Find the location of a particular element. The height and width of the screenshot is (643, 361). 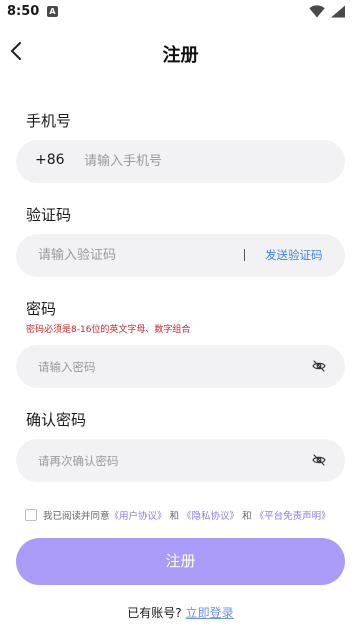

phone-field: +86 is located at coordinates (180, 161).